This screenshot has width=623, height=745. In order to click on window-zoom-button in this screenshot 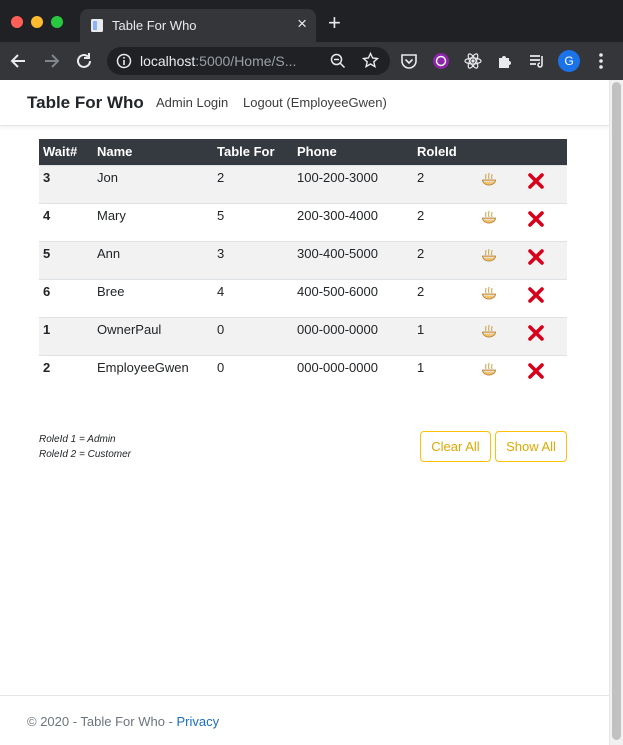, I will do `click(57, 22)`.